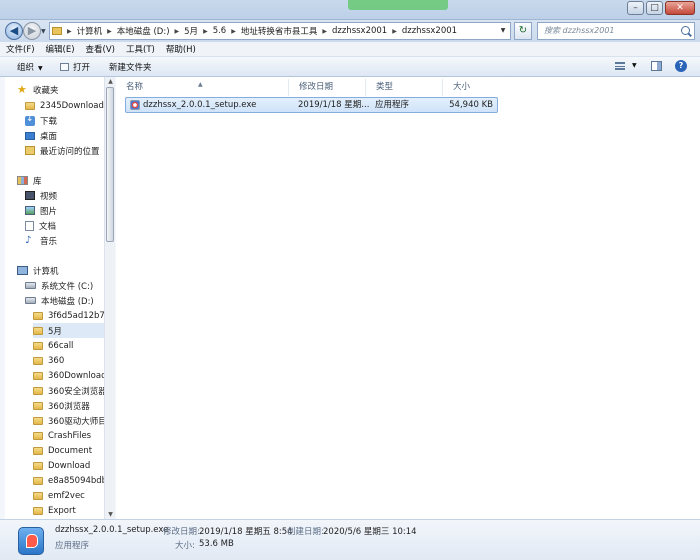 The width and height of the screenshot is (700, 560). What do you see at coordinates (69, 105) in the screenshot?
I see `nav-item-2345downloads: 2345Downloads` at bounding box center [69, 105].